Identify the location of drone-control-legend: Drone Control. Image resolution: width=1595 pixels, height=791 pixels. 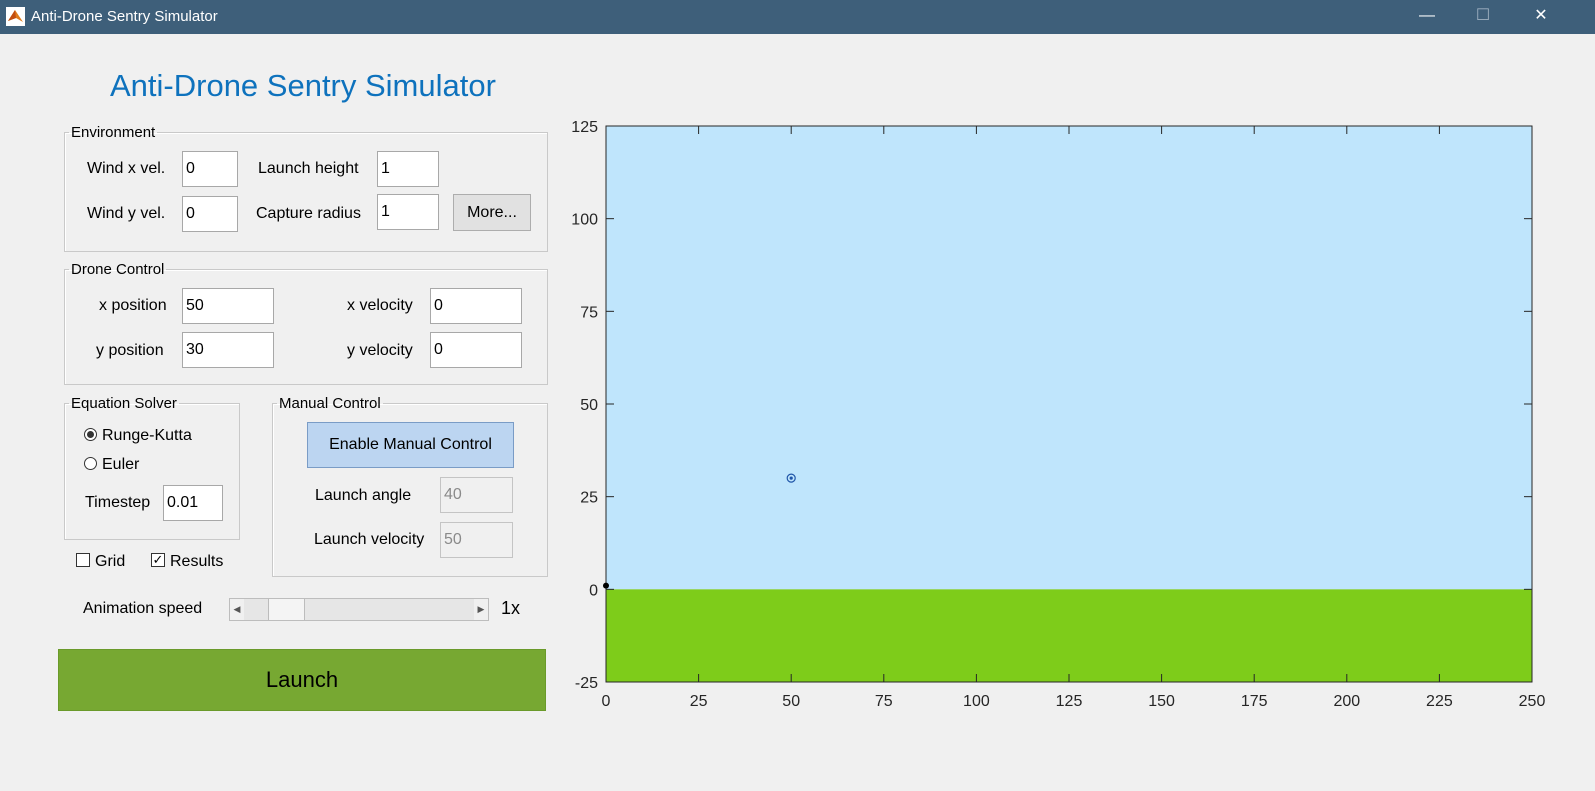
(118, 269).